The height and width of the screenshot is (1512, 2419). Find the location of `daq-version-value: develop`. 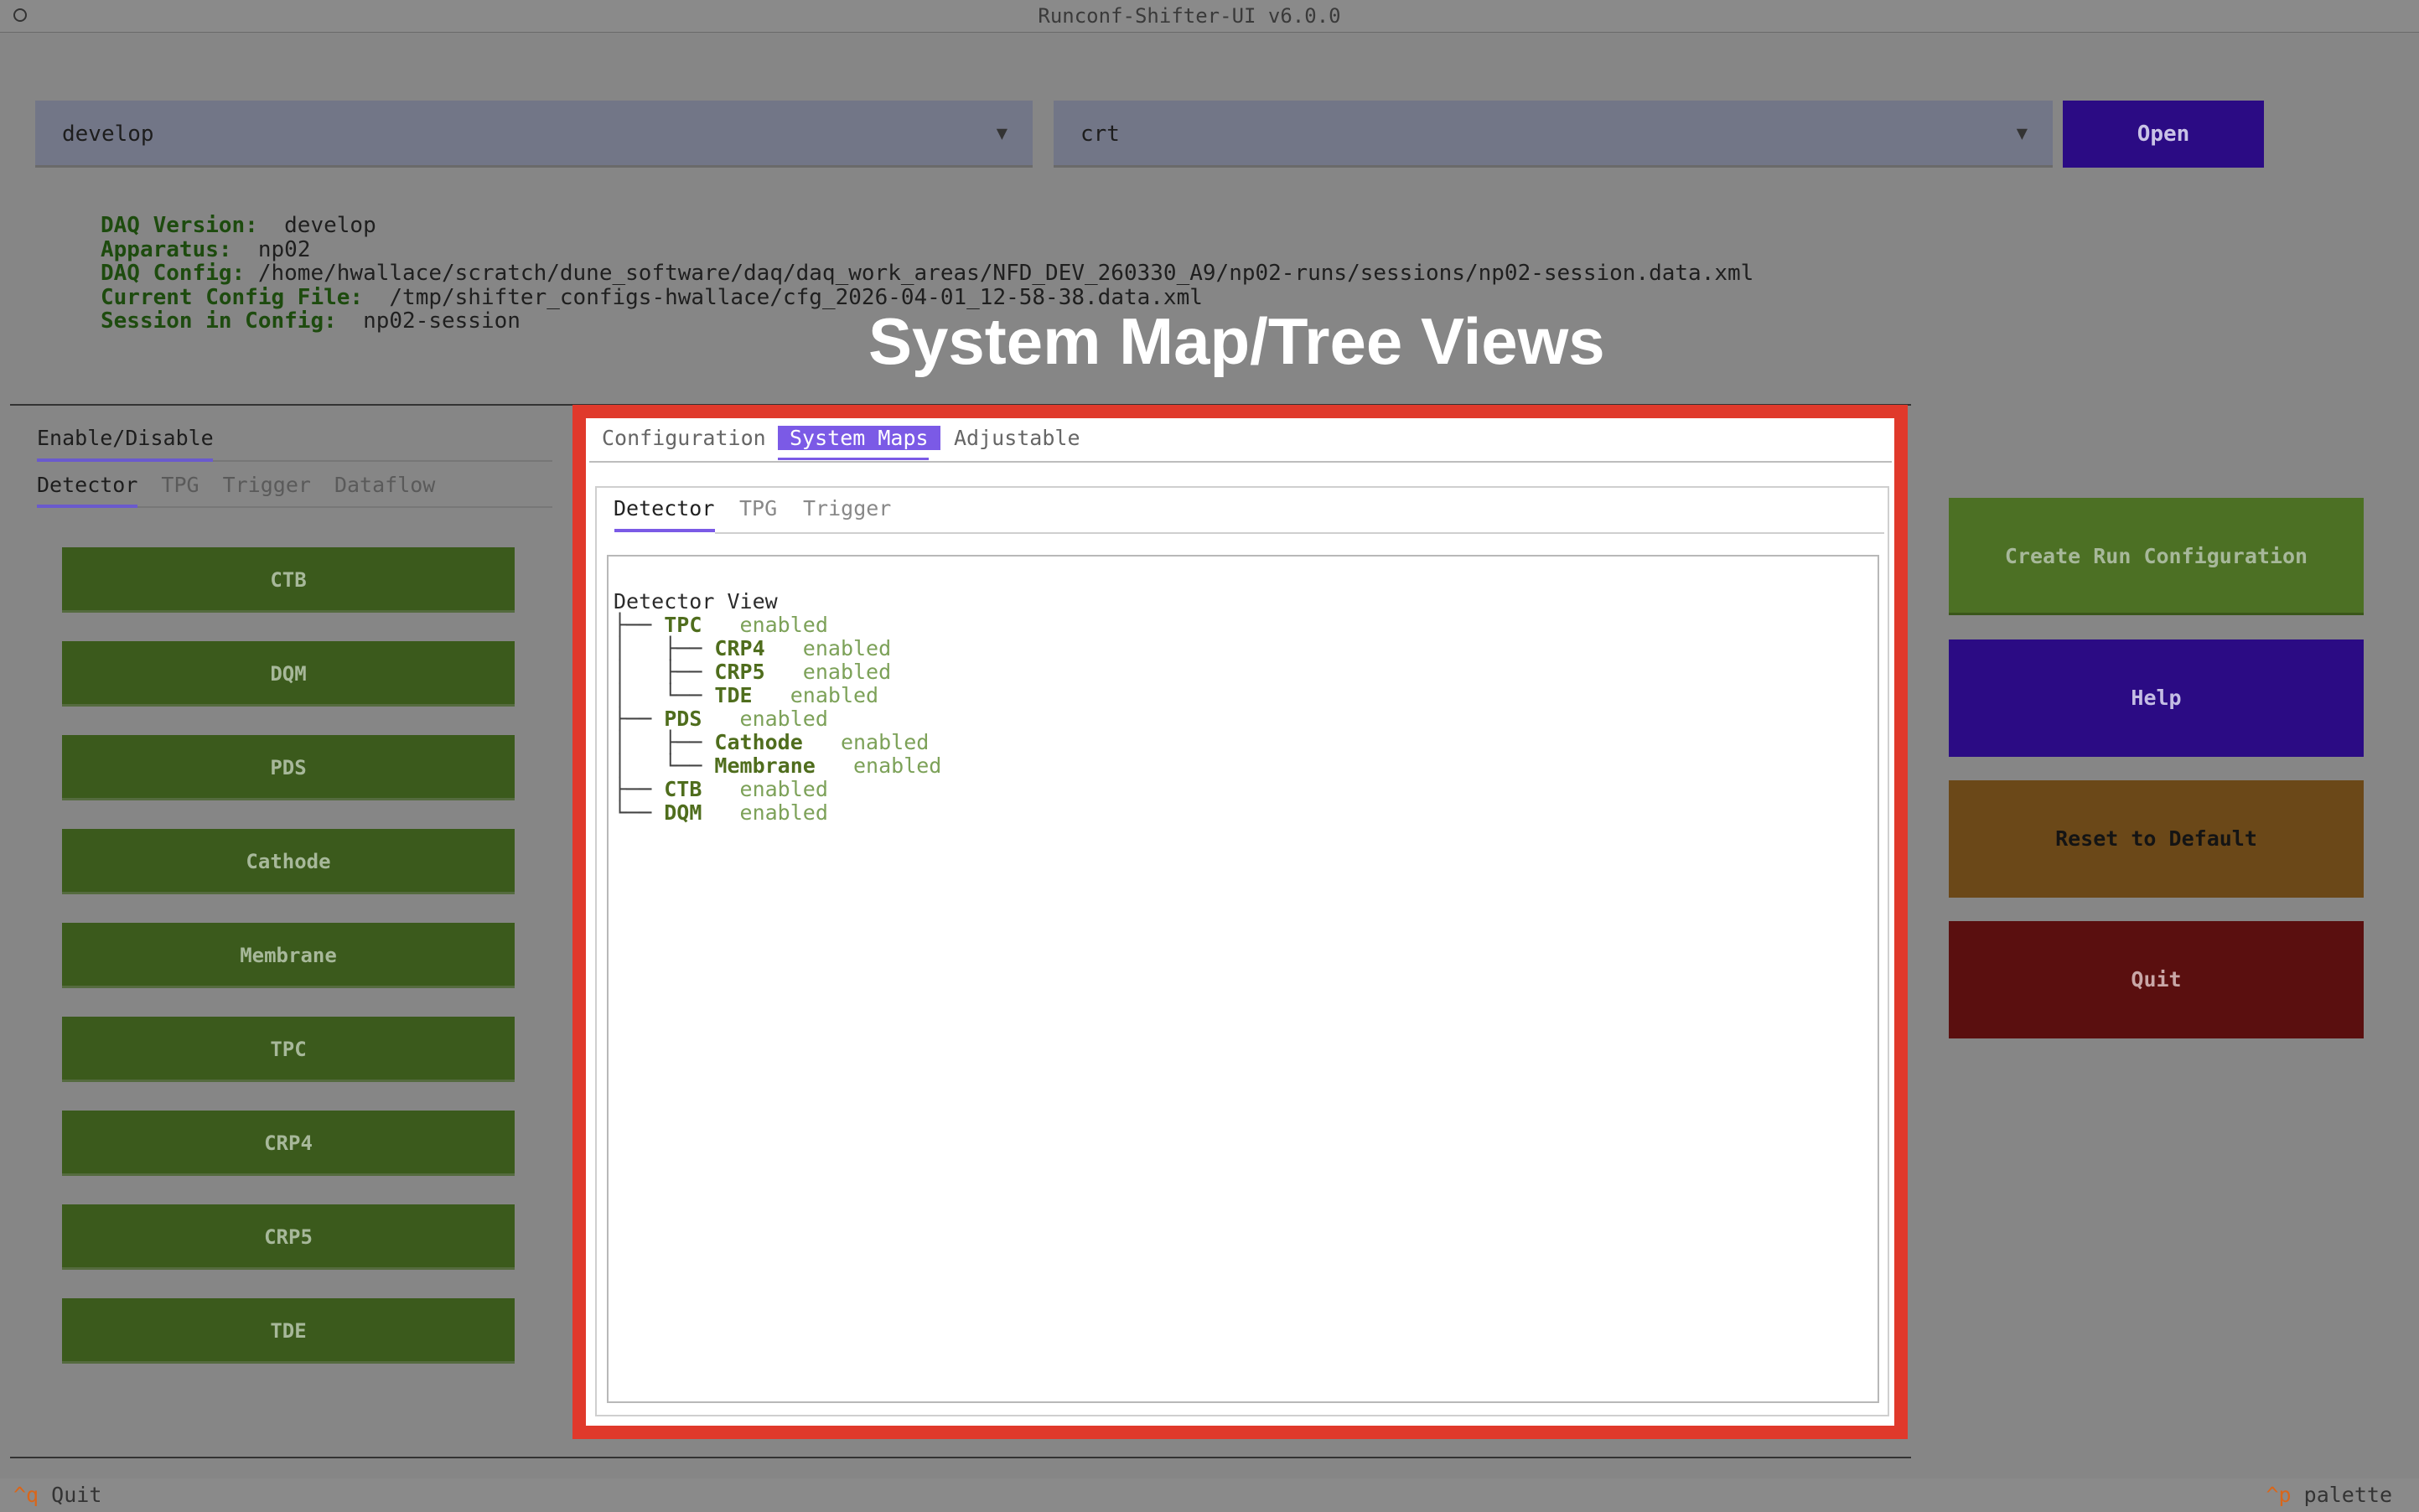

daq-version-value: develop is located at coordinates (330, 225).